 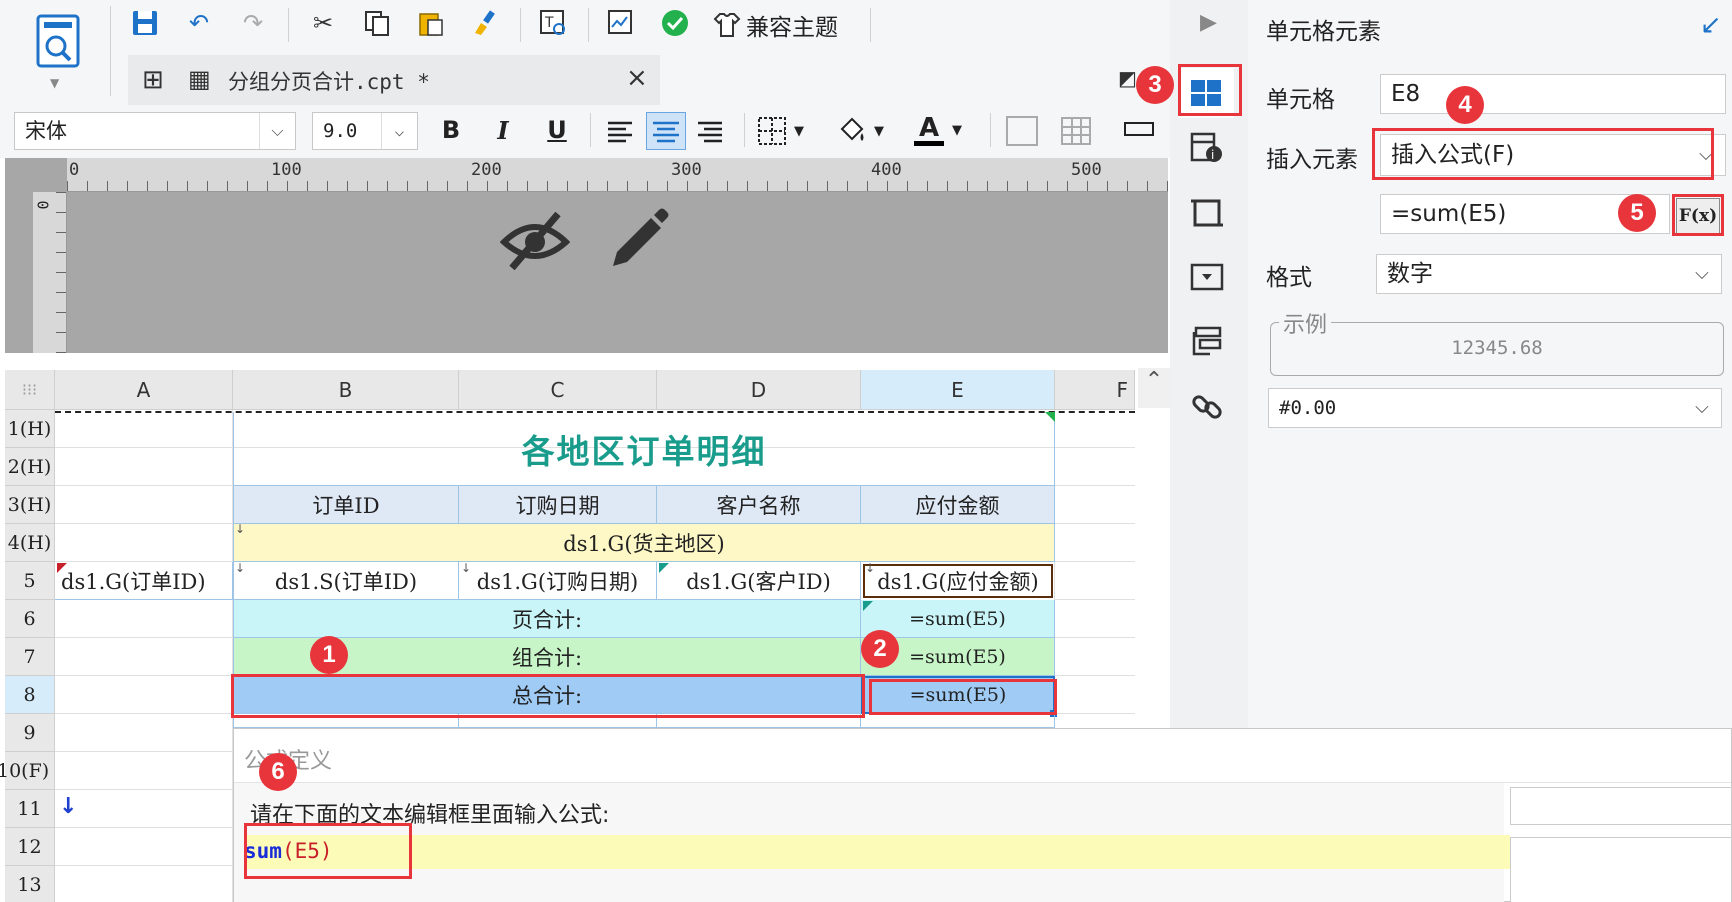 What do you see at coordinates (278, 772) in the screenshot?
I see `annotation-badge-6: 6` at bounding box center [278, 772].